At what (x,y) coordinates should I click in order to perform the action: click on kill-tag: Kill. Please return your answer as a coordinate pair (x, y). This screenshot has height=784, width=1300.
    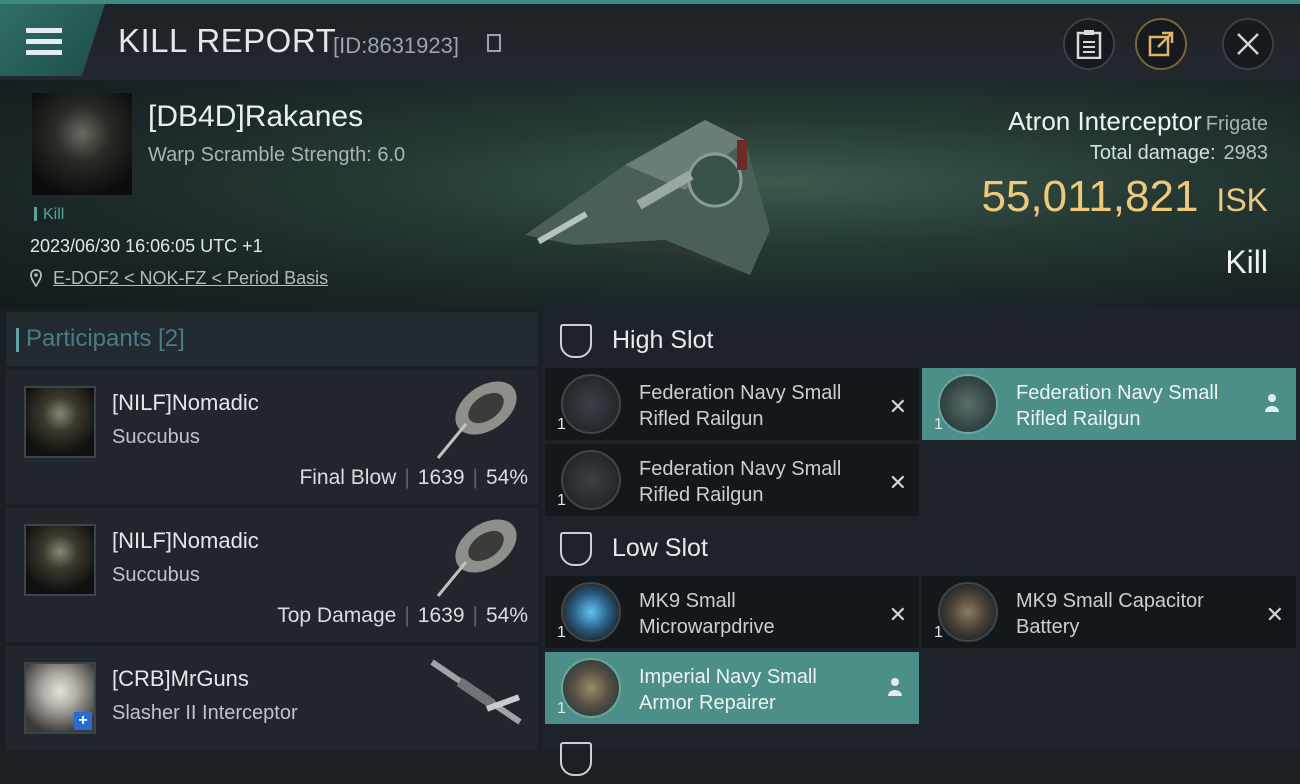
    Looking at the image, I should click on (49, 215).